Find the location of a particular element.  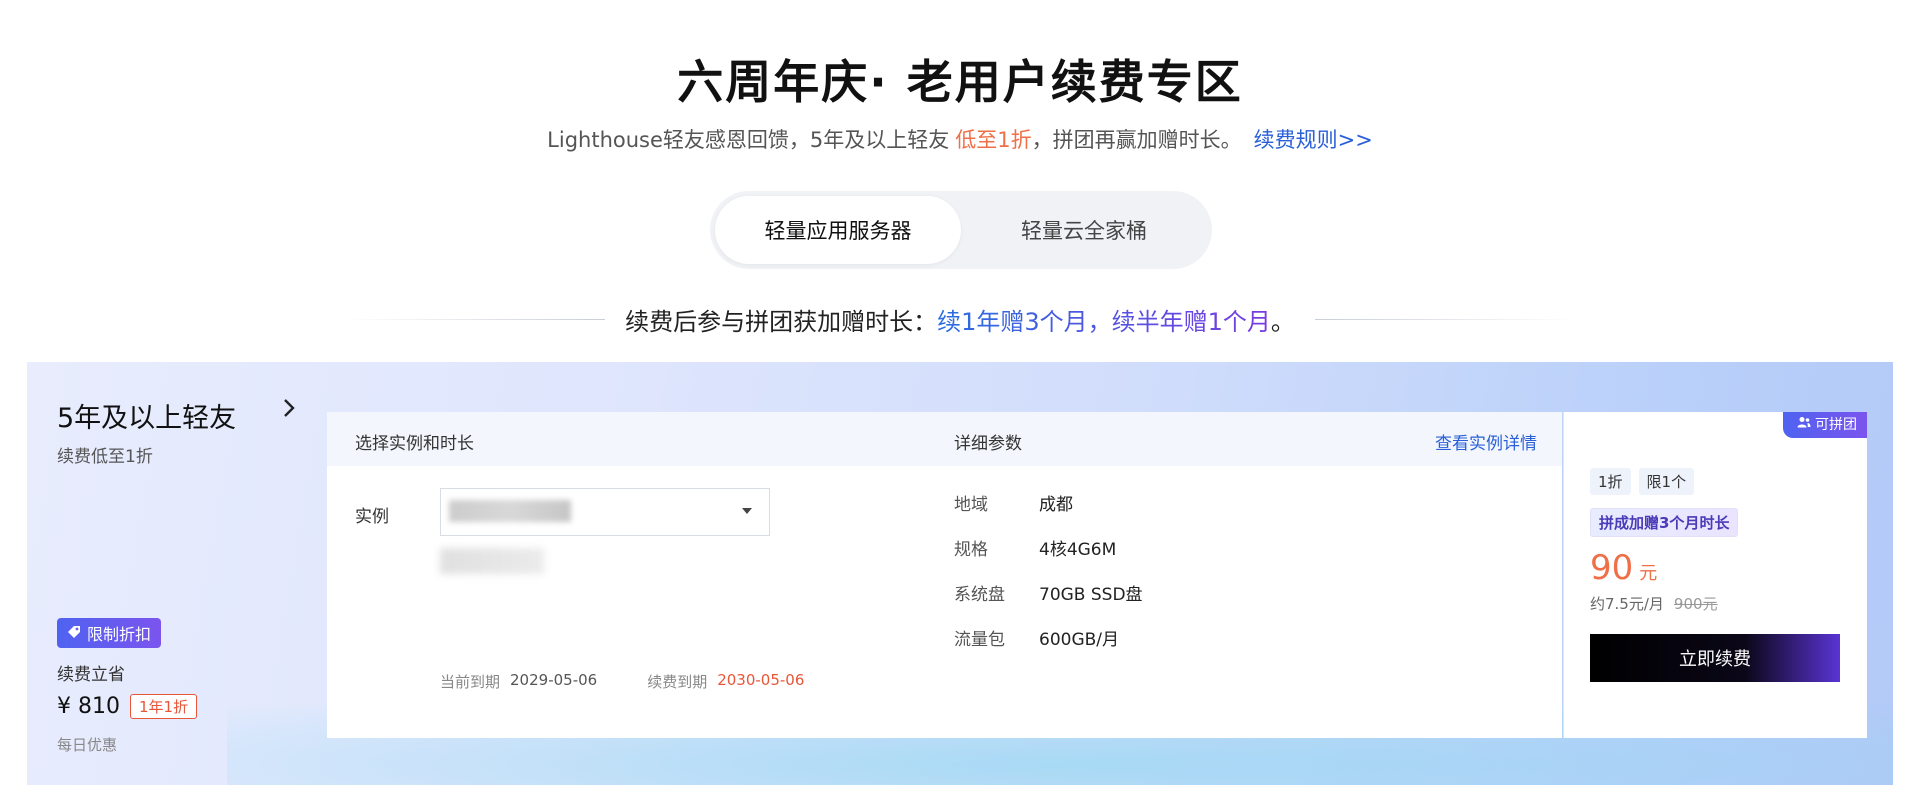

instance-id-redacted is located at coordinates (492, 561).